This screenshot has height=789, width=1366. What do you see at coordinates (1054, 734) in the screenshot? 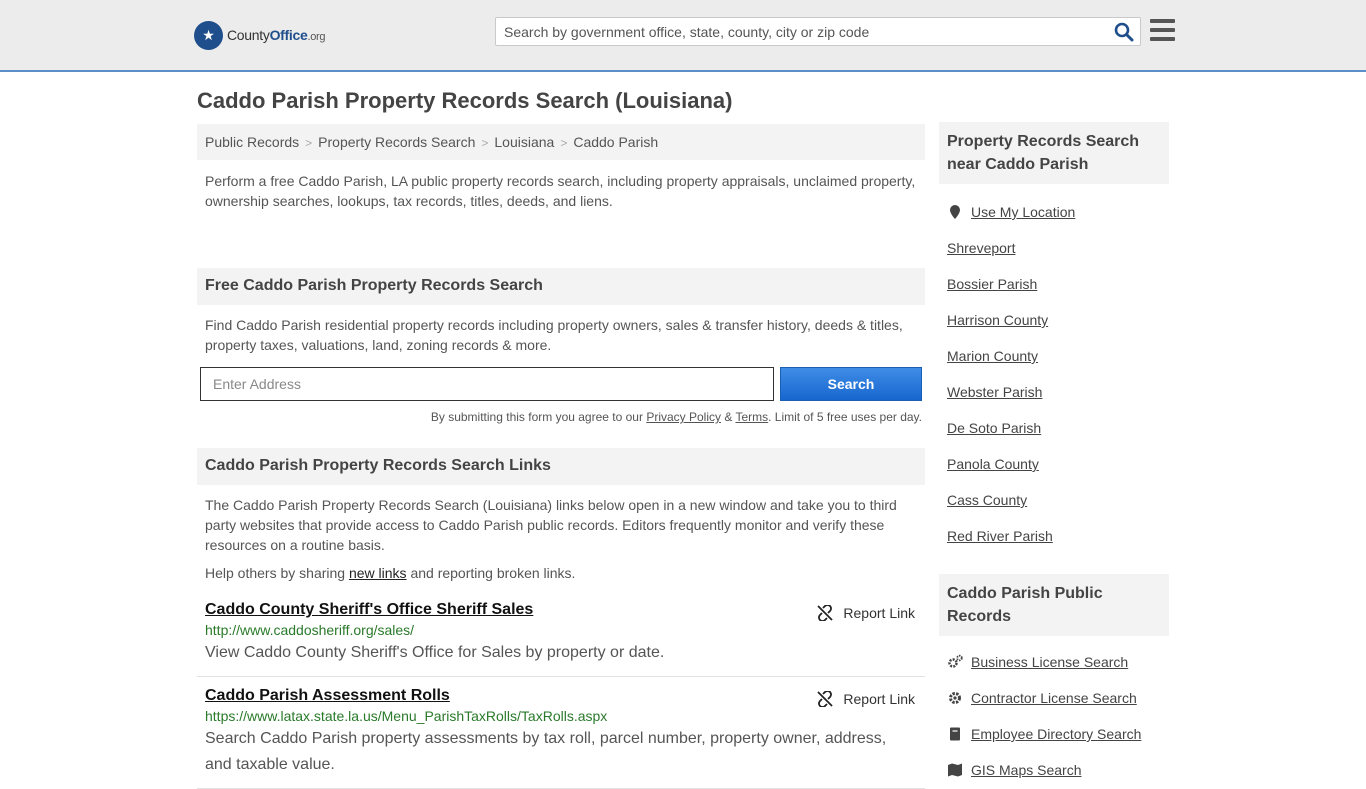
I see `public-record-item: Employee Directory Search` at bounding box center [1054, 734].